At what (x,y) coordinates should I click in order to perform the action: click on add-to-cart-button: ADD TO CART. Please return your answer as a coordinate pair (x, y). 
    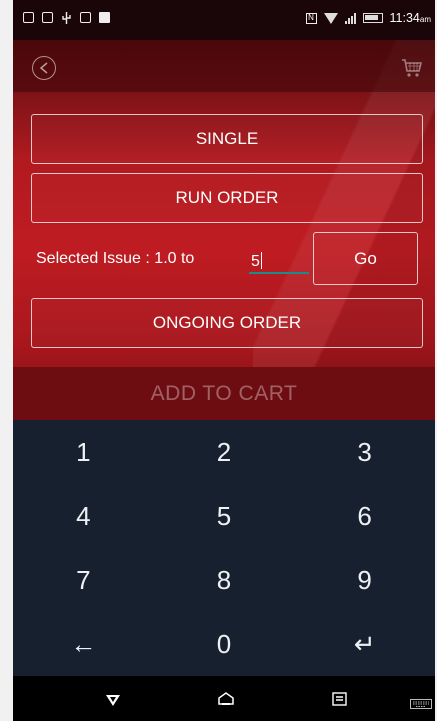
    Looking at the image, I should click on (224, 393).